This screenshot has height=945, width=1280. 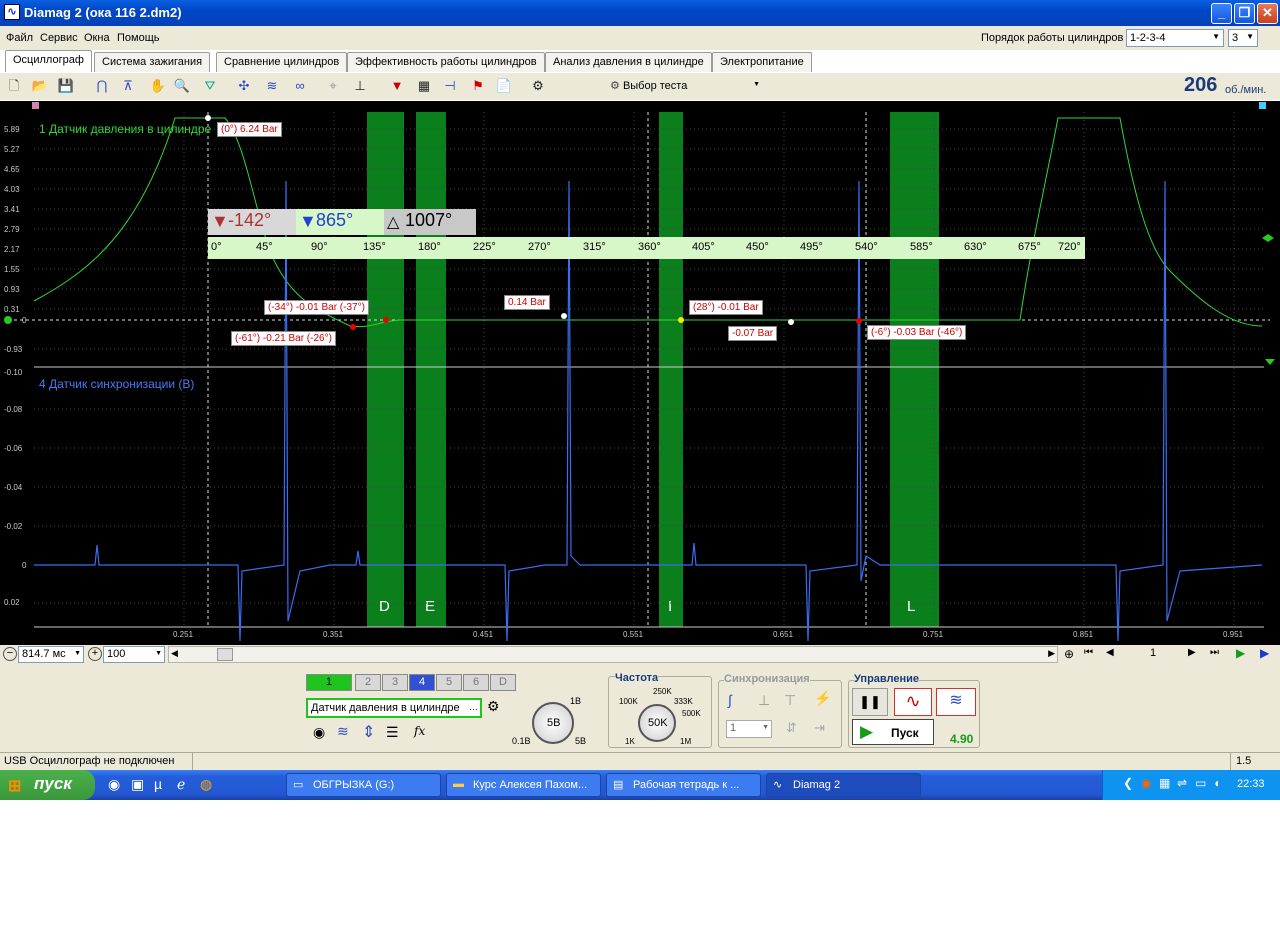 I want to click on tab-pressure-analysis: Анализ давления в цилиндре, so click(x=628, y=62).